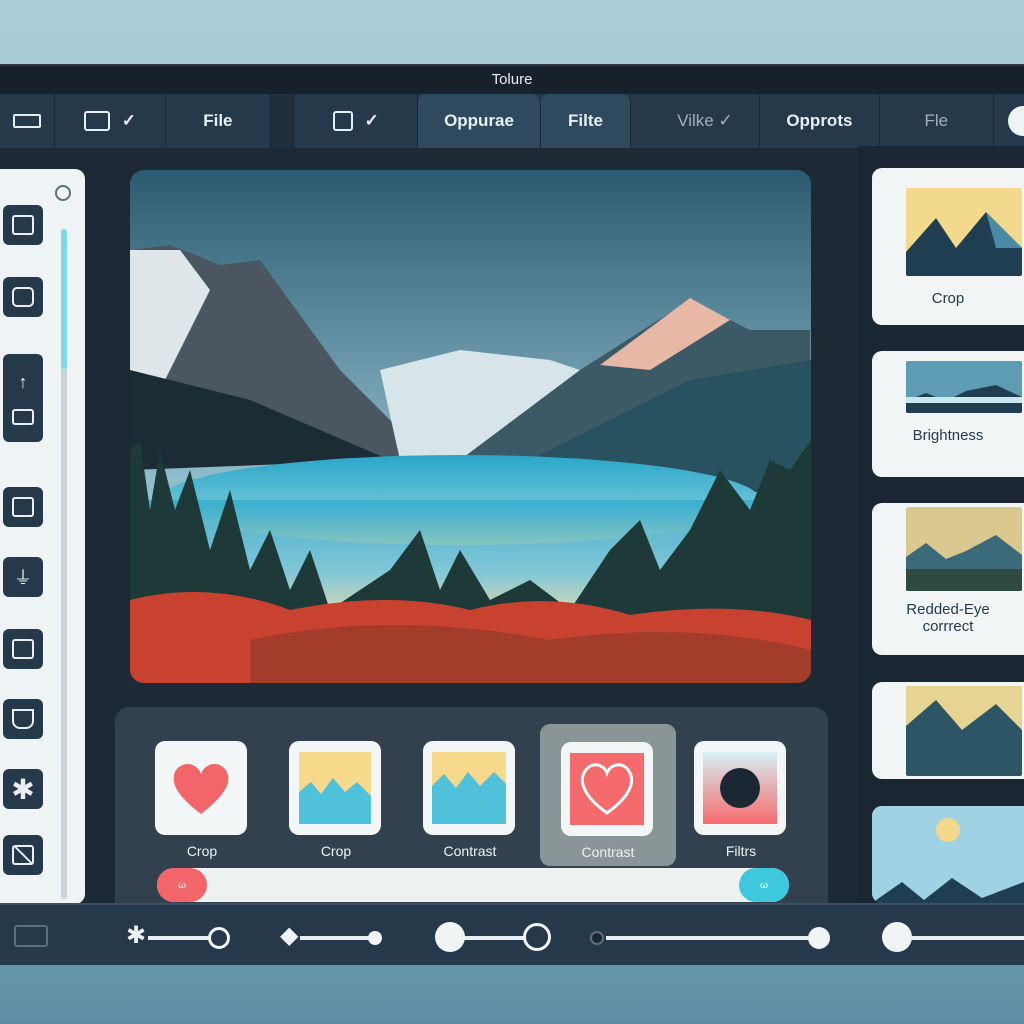 The width and height of the screenshot is (1024, 1024). What do you see at coordinates (450, 937) in the screenshot?
I see `slider-3-min-handle` at bounding box center [450, 937].